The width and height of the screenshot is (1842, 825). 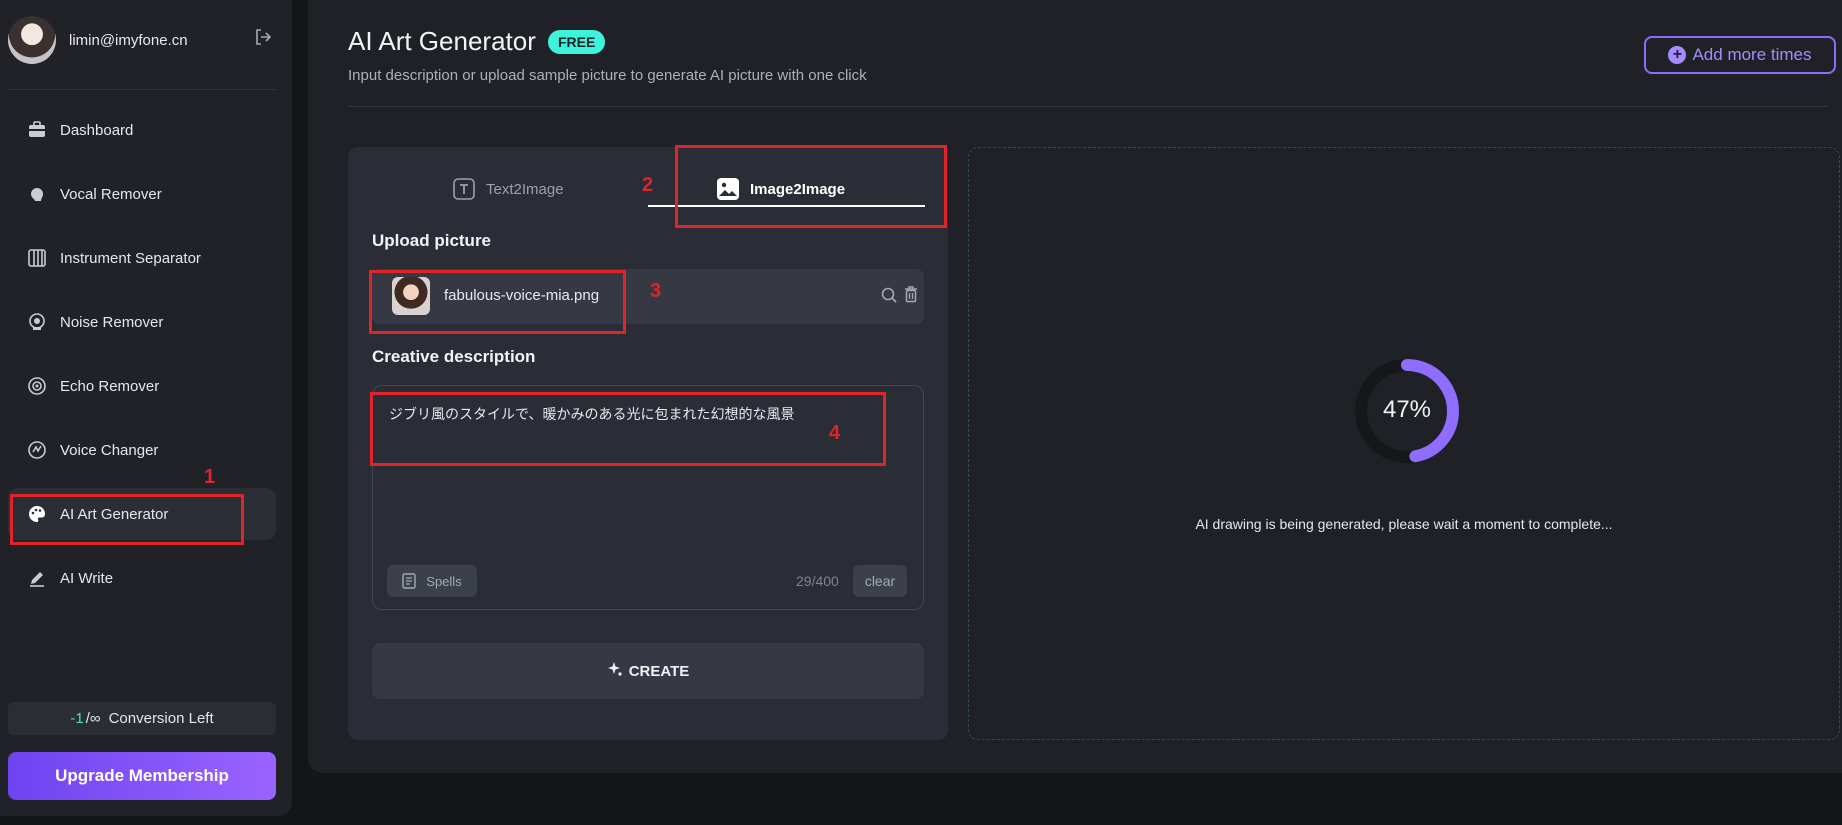 What do you see at coordinates (210, 477) in the screenshot?
I see `annotation-number-1: 1` at bounding box center [210, 477].